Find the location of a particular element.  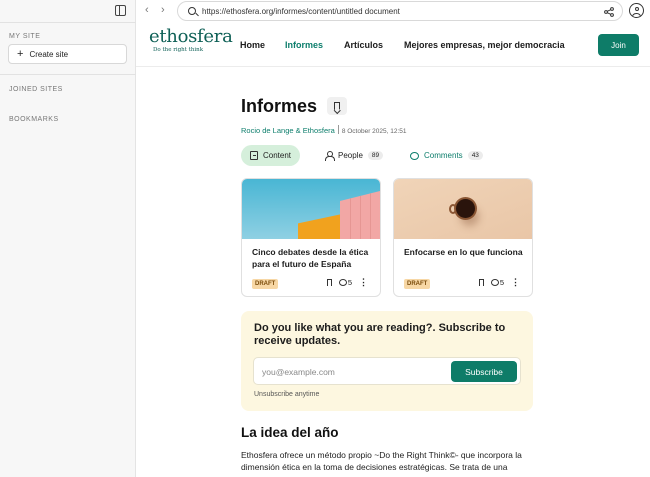

people-count-badge: 89 is located at coordinates (375, 155).